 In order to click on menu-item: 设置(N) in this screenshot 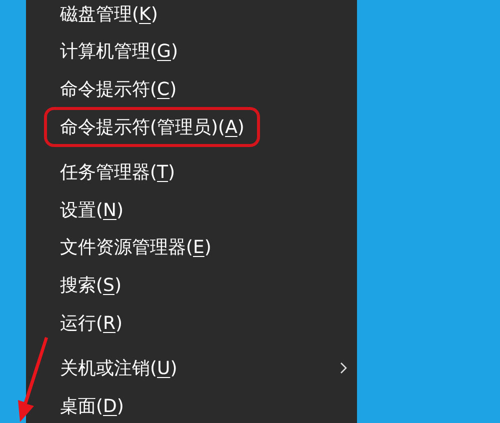, I will do `click(92, 210)`.